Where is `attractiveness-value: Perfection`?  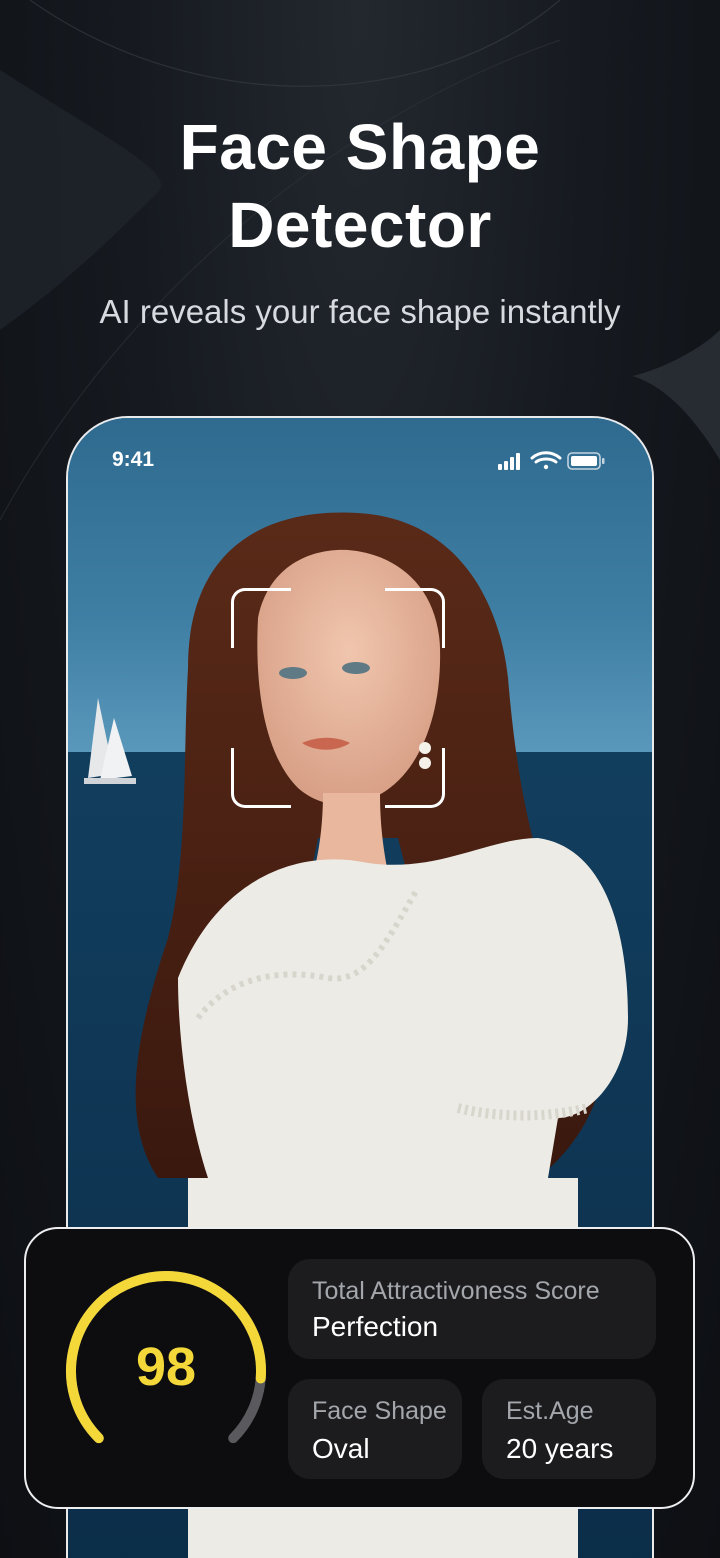
attractiveness-value: Perfection is located at coordinates (375, 1326).